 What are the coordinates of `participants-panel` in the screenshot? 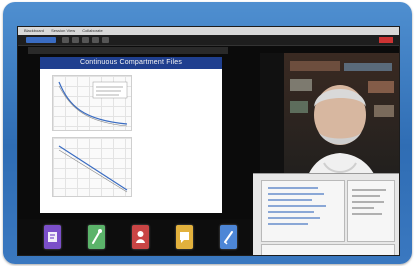 It's located at (303, 211).